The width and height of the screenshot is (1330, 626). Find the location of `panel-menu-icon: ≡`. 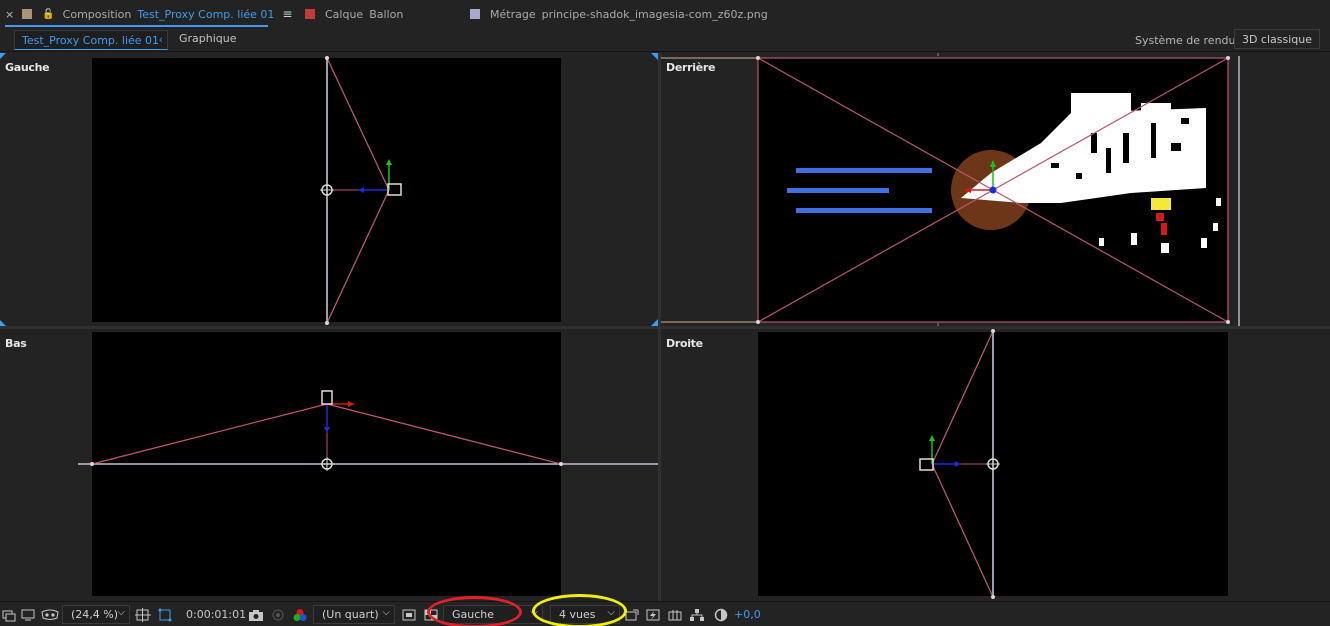

panel-menu-icon: ≡ is located at coordinates (287, 14).